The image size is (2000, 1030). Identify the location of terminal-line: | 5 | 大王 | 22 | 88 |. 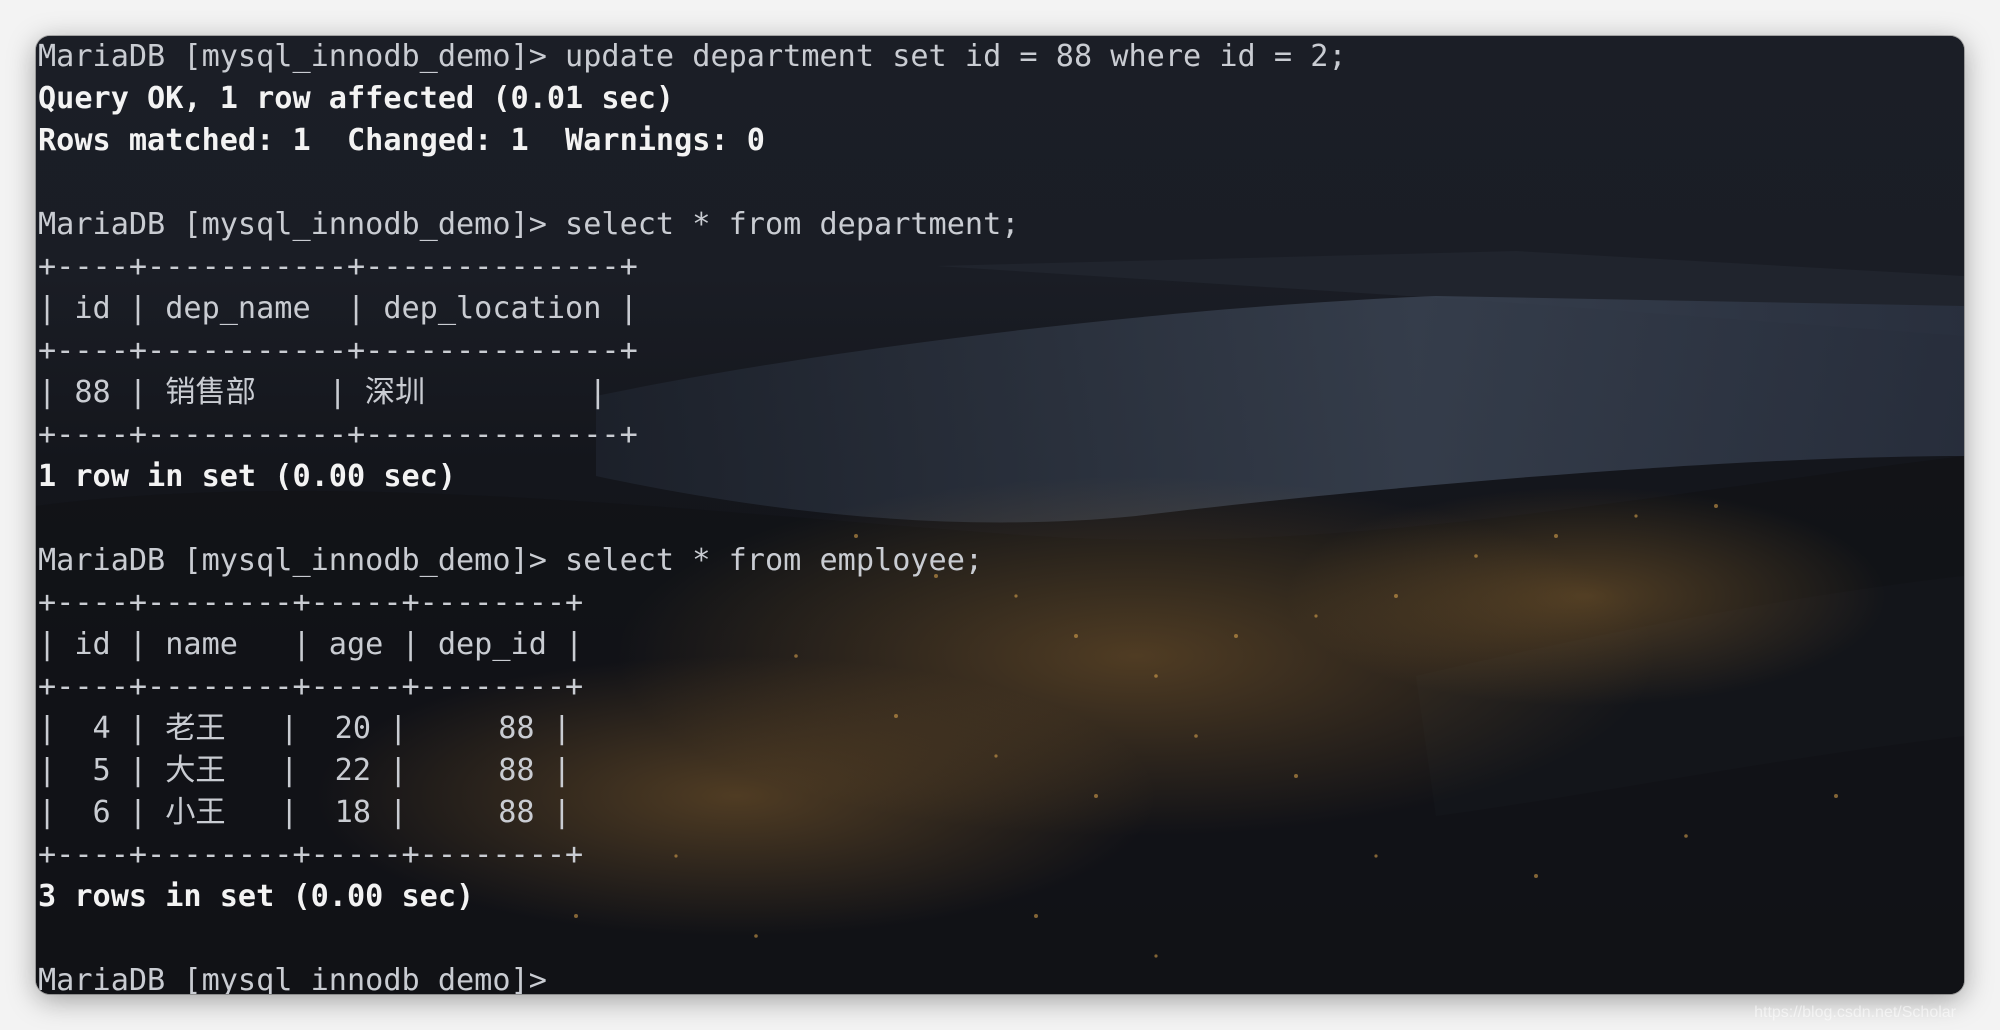
(304, 770).